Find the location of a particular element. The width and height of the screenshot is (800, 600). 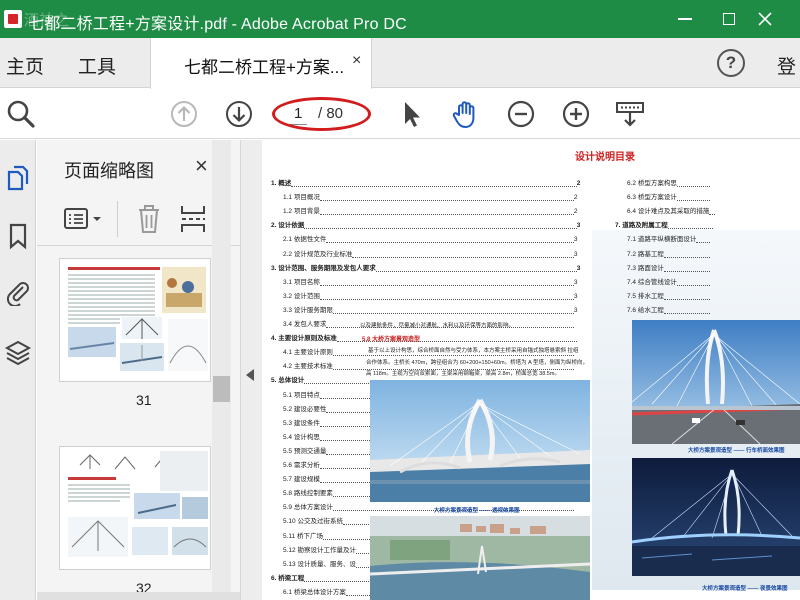

previous-page-button is located at coordinates (184, 114).